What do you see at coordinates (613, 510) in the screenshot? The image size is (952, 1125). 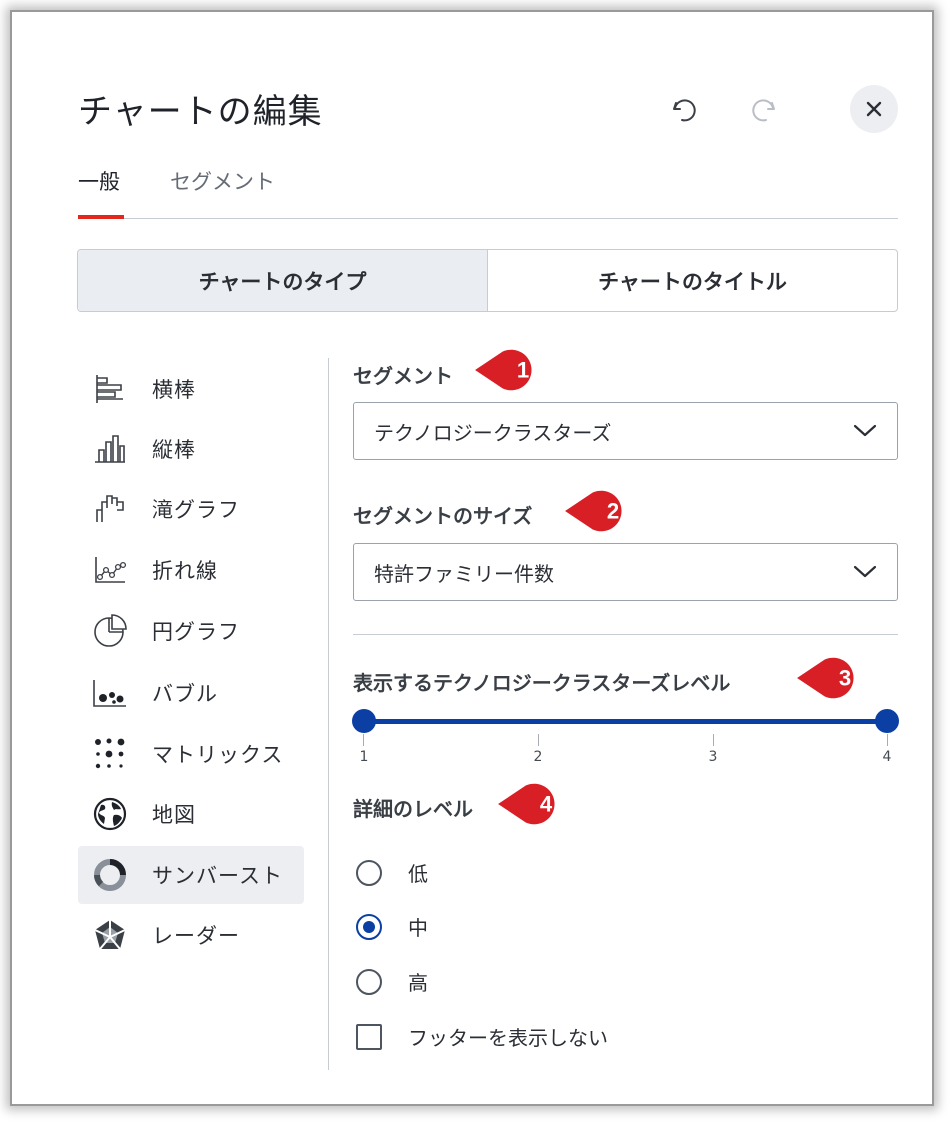 I see `callout-number: 2` at bounding box center [613, 510].